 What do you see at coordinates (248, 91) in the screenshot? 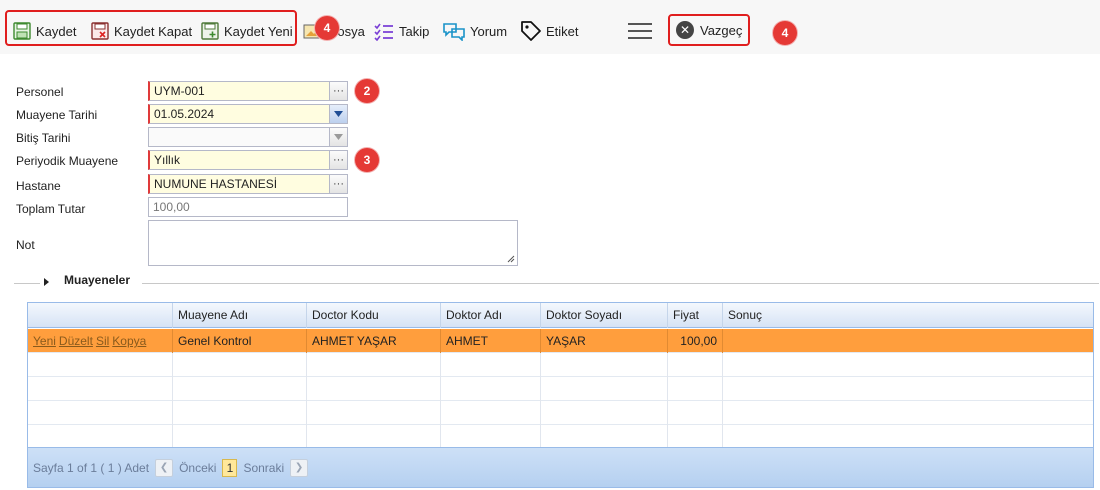
I see `personel-field: UYM-001 ···` at bounding box center [248, 91].